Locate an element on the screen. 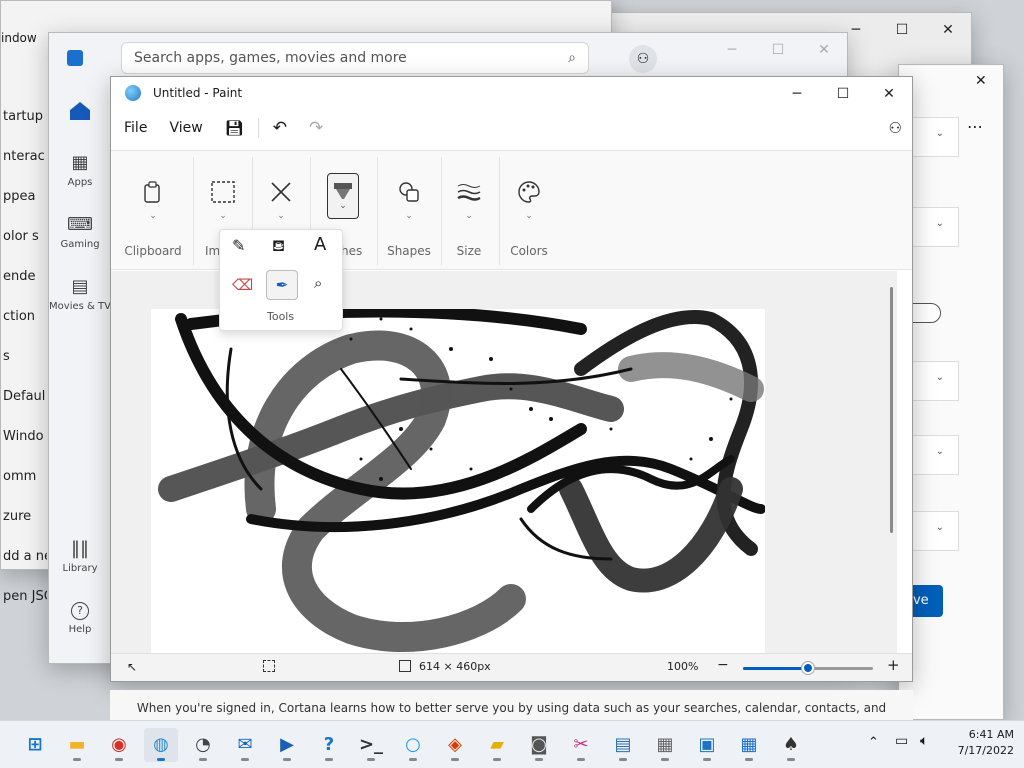 The width and height of the screenshot is (1024, 768). ribbon-divider is located at coordinates (499, 211).